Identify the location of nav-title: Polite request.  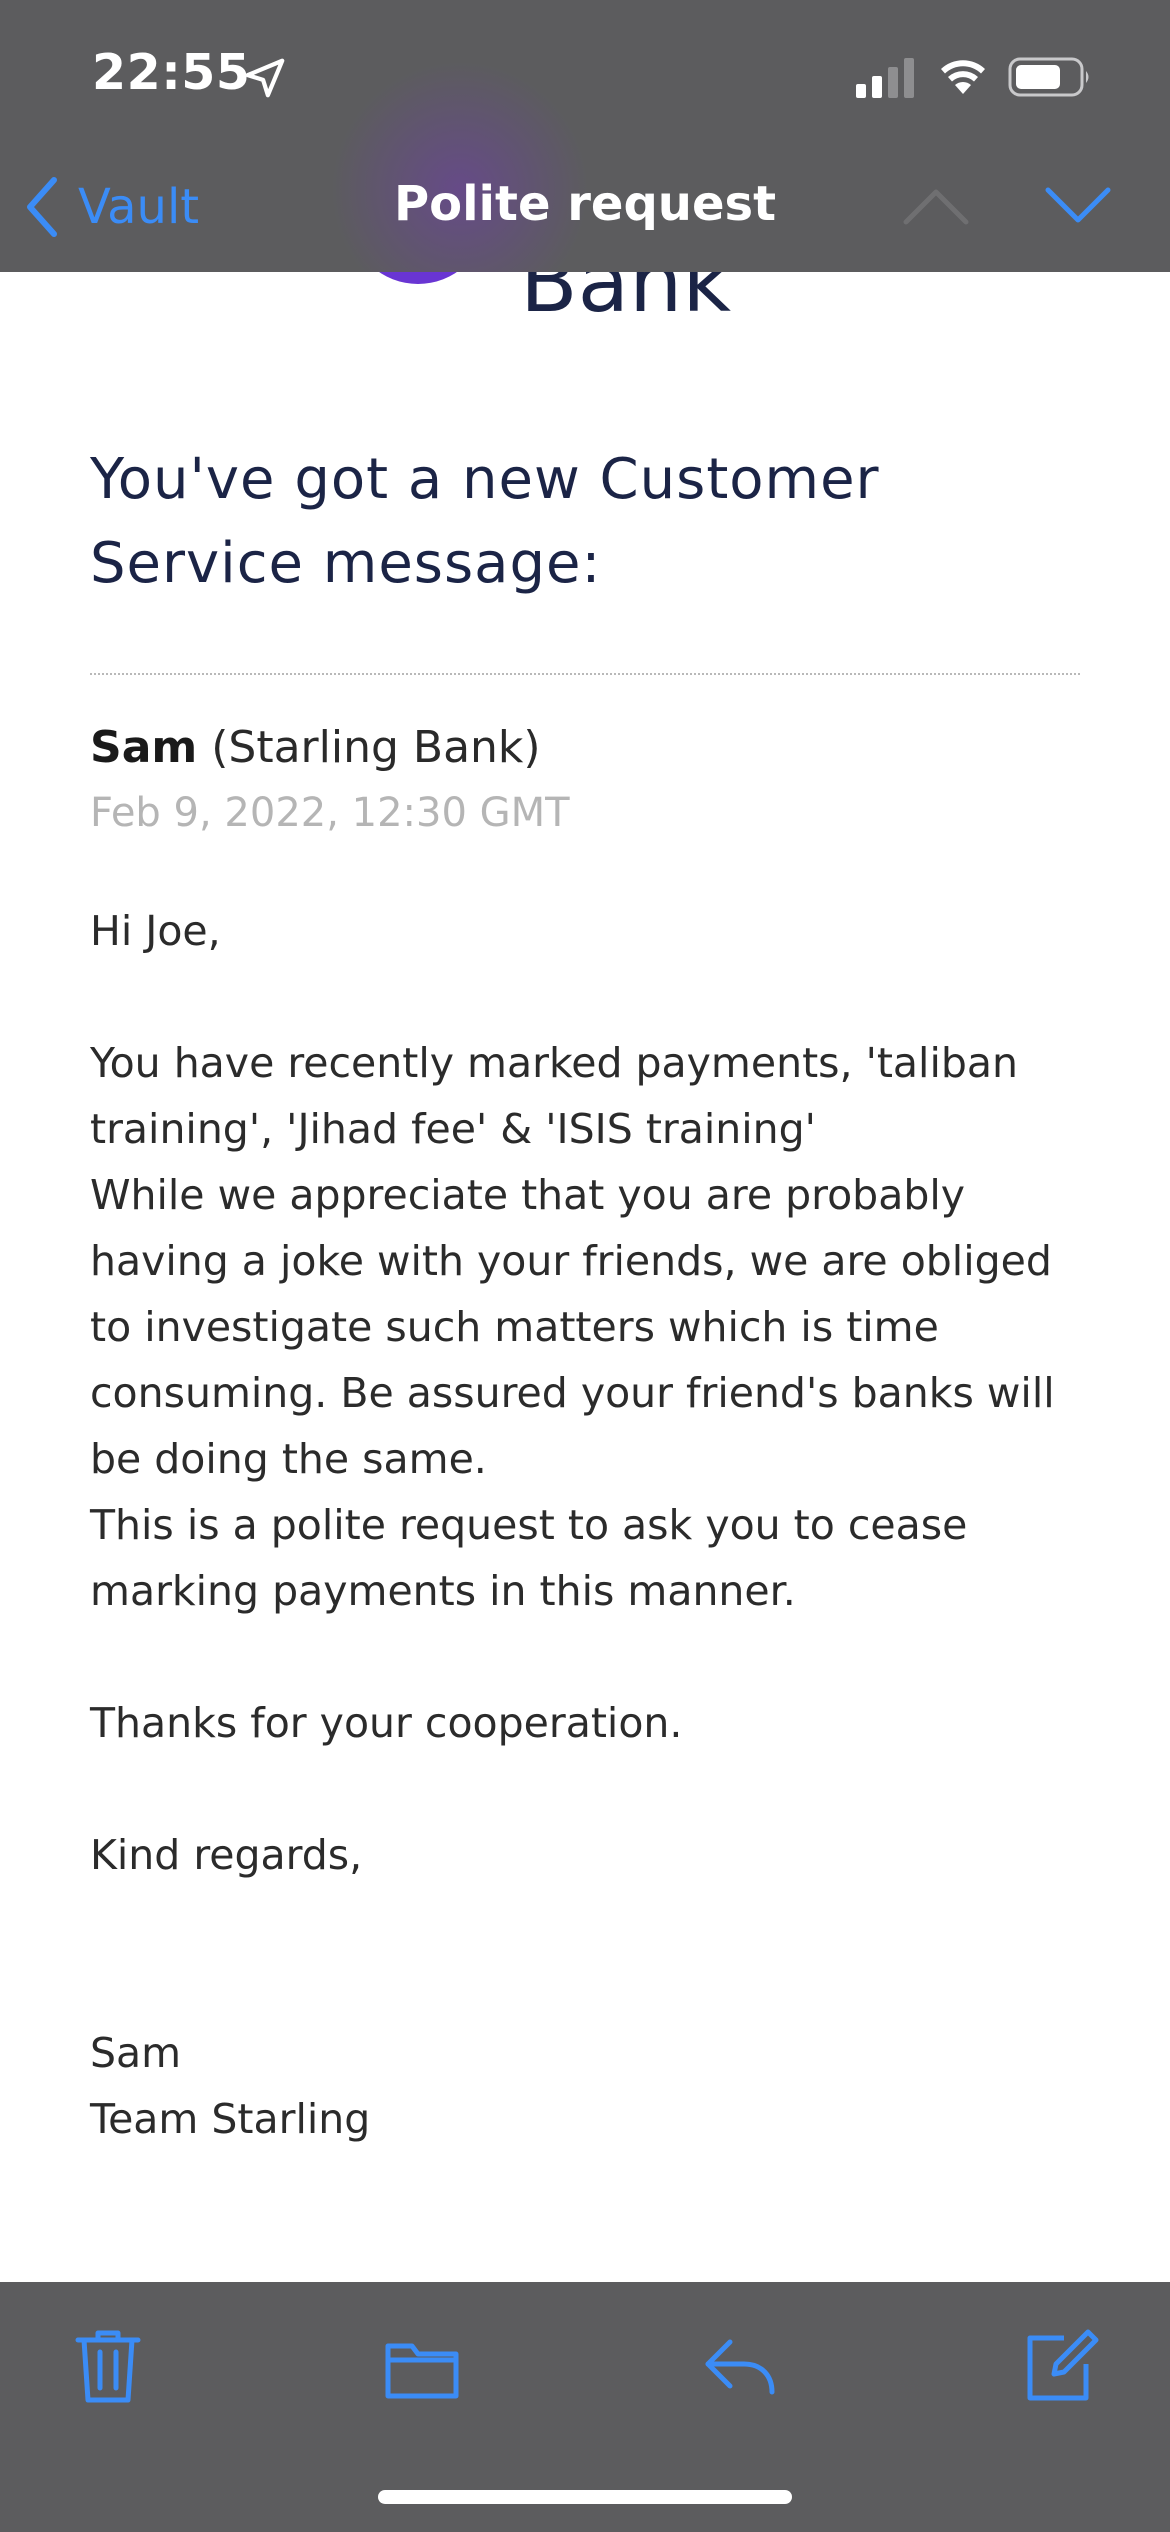
(585, 204).